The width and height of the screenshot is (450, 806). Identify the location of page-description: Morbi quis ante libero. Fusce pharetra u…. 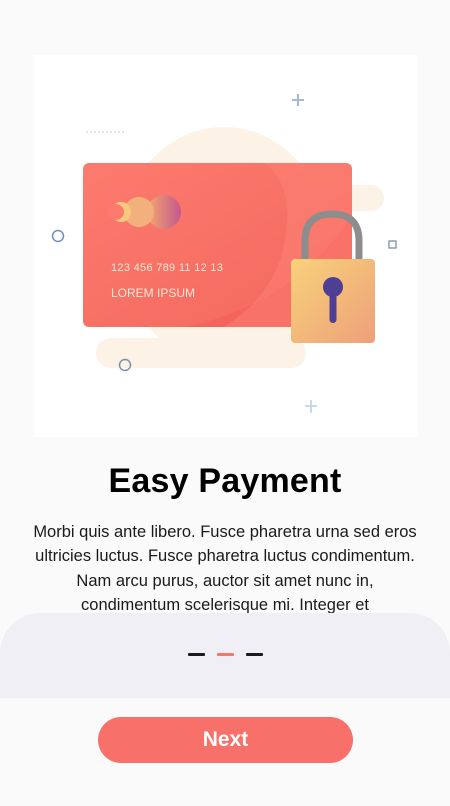
(225, 568).